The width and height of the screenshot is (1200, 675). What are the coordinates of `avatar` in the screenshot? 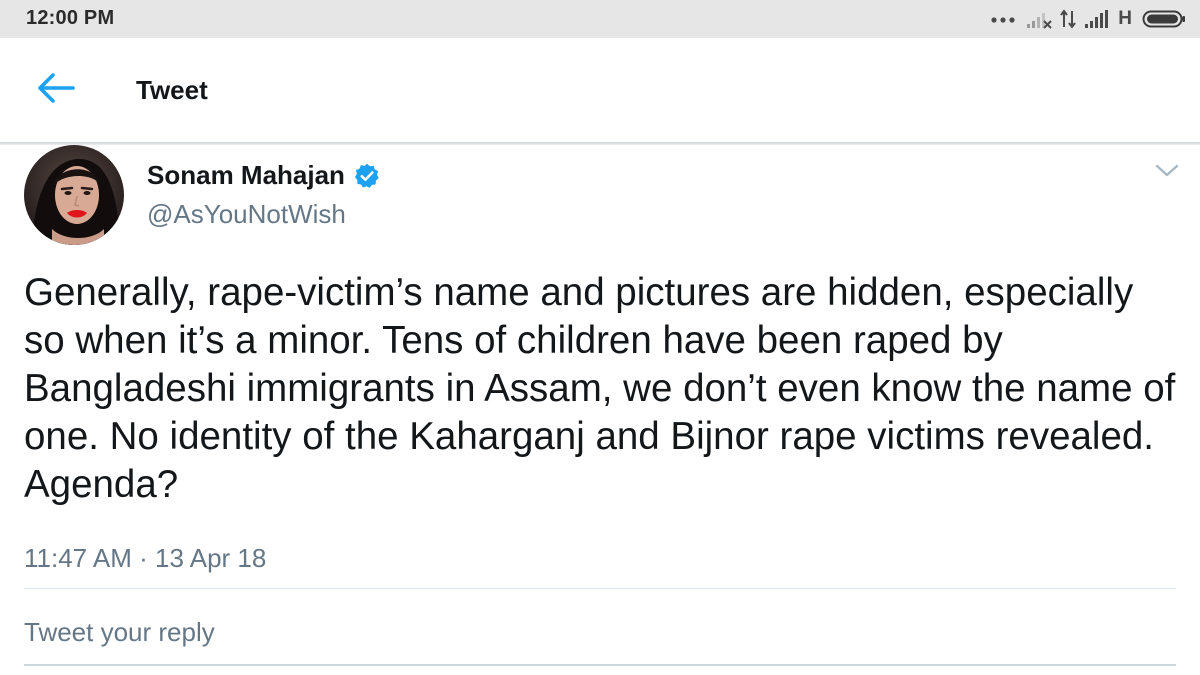 It's located at (74, 195).